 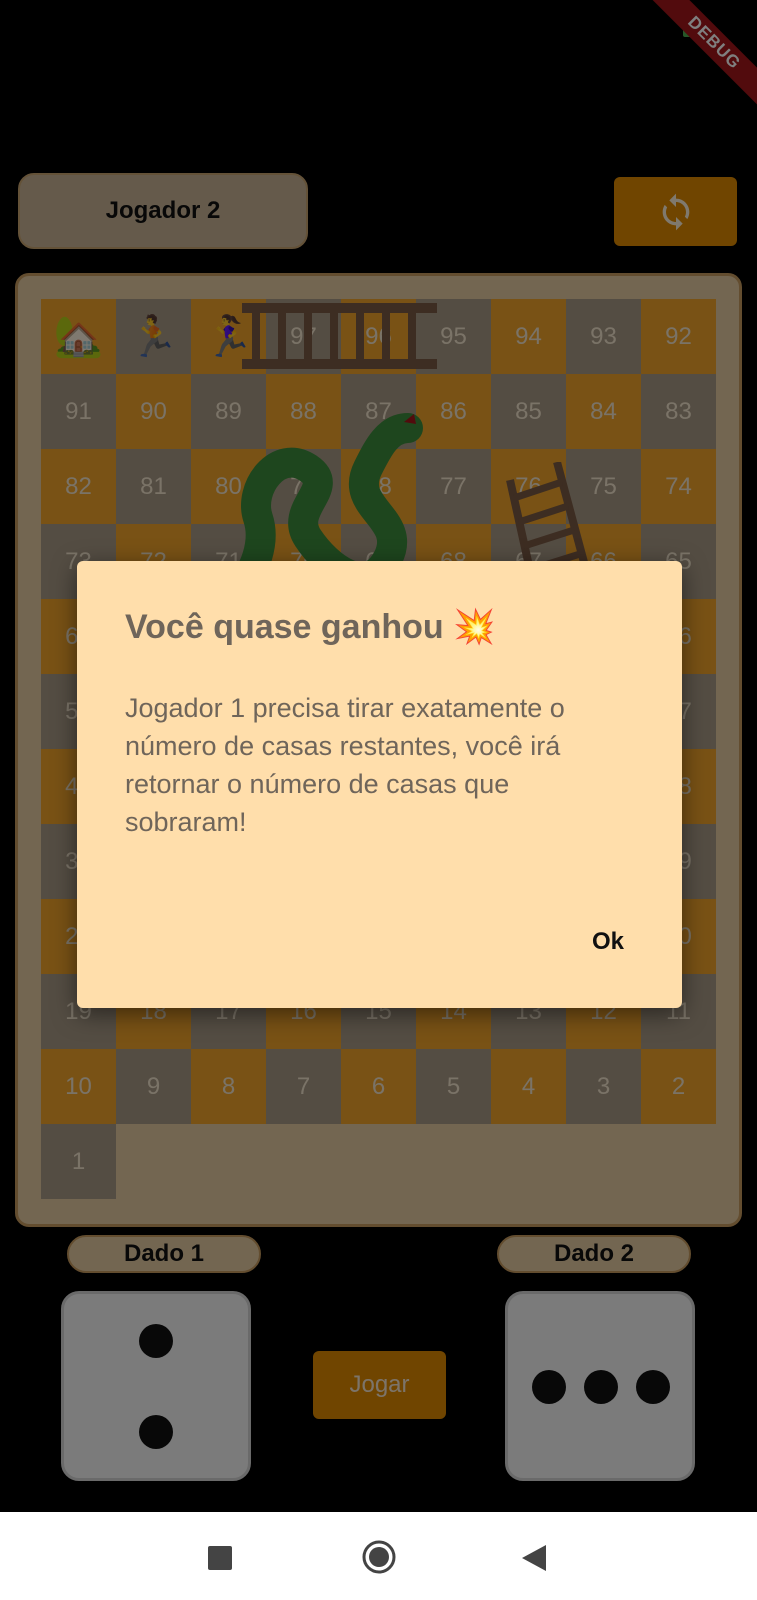 What do you see at coordinates (310, 627) in the screenshot?
I see `dialog-title: Você quase ganhou 💥` at bounding box center [310, 627].